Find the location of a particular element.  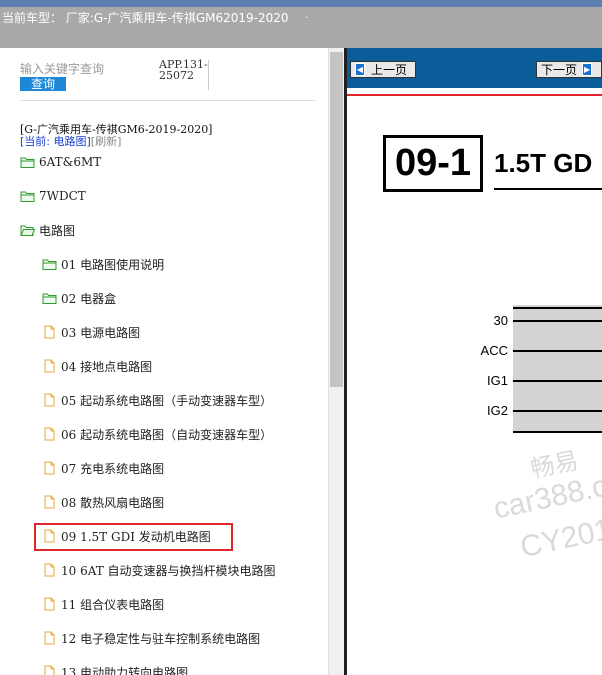

power-rail-top is located at coordinates (557, 308).